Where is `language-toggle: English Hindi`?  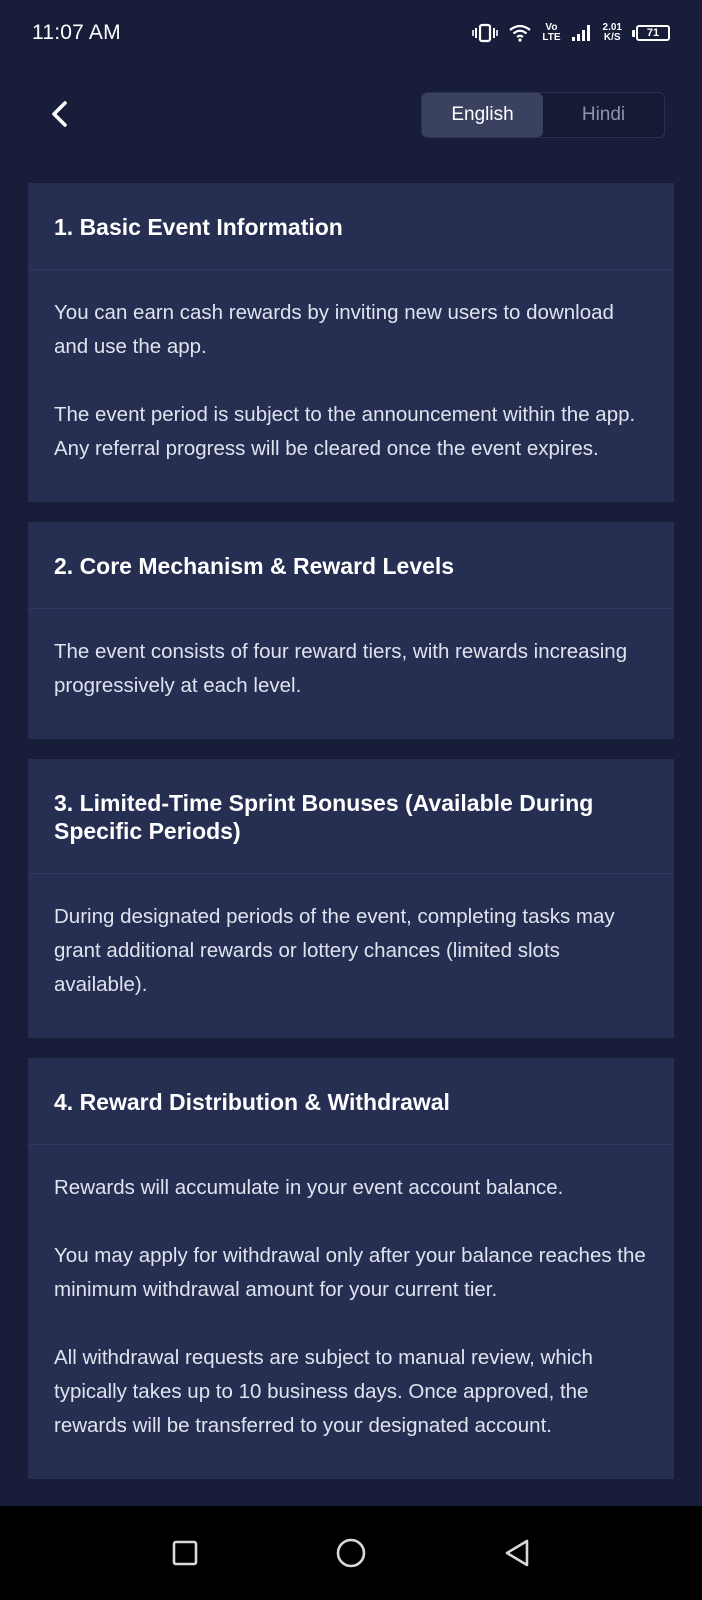 language-toggle: English Hindi is located at coordinates (543, 115).